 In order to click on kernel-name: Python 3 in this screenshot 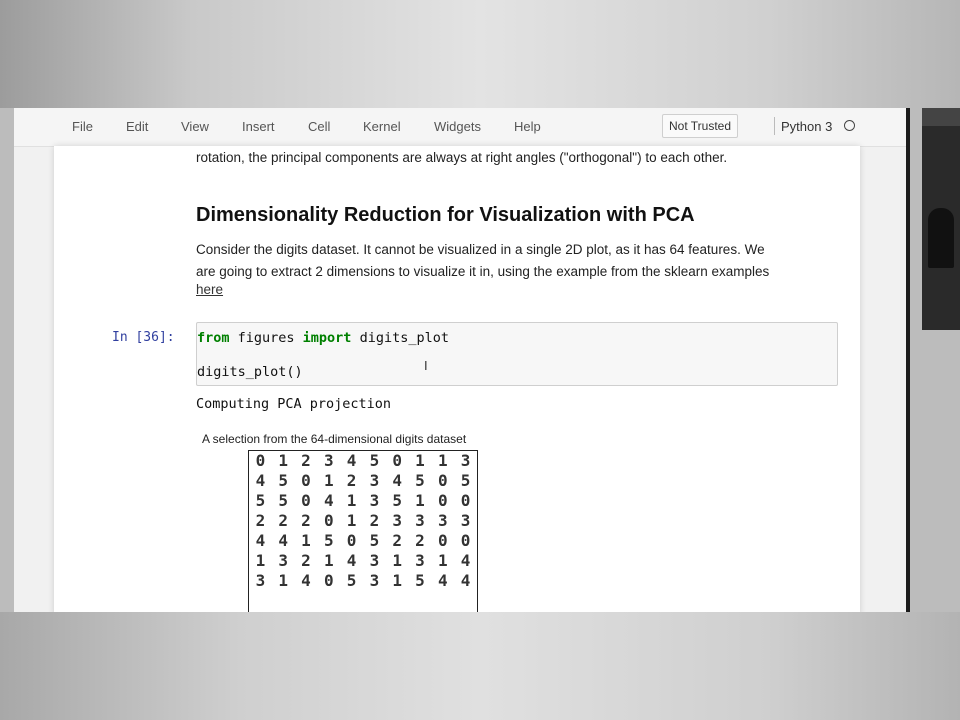, I will do `click(807, 126)`.